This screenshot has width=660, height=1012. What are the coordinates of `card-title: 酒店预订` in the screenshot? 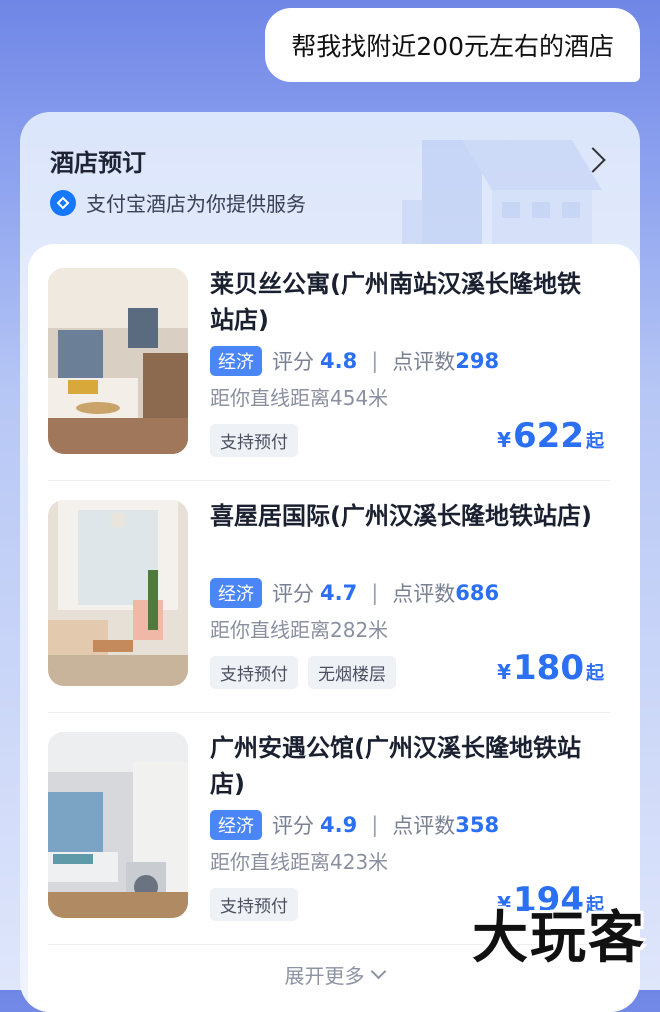 It's located at (98, 162).